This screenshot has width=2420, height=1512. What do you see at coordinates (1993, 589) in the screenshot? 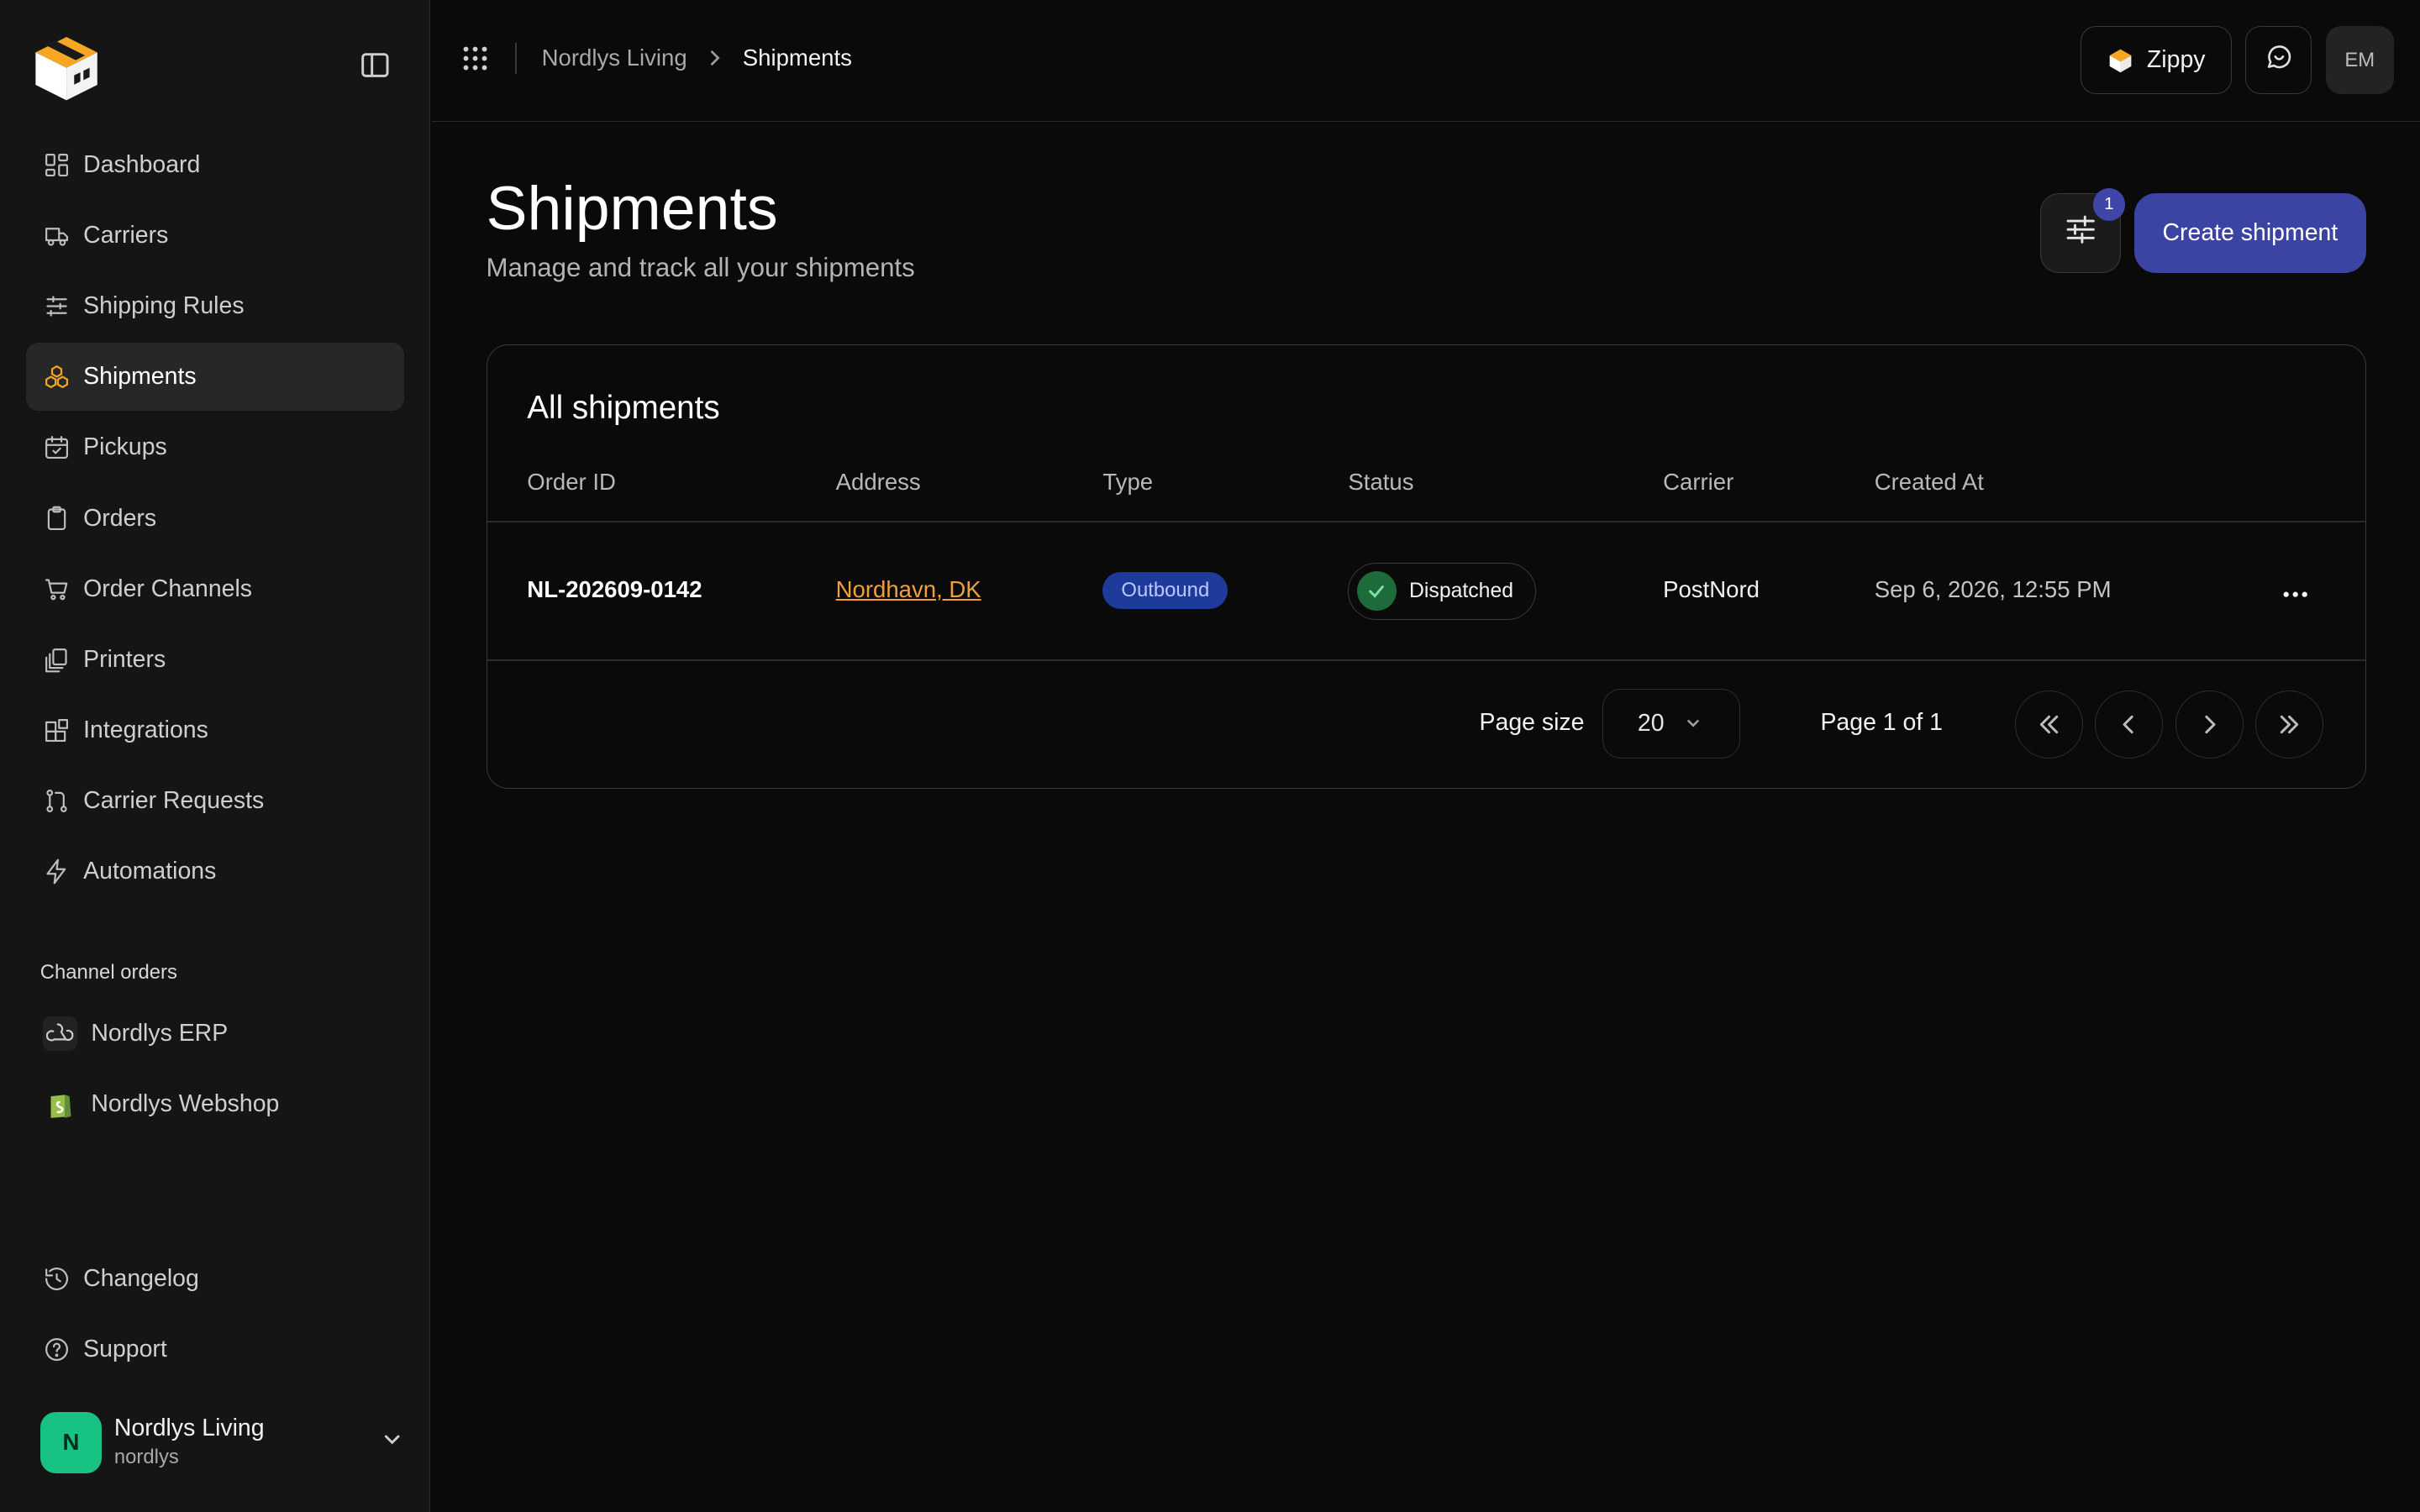
I see `created-at-cell: Sep 6, 2026, 12:55 PM` at bounding box center [1993, 589].